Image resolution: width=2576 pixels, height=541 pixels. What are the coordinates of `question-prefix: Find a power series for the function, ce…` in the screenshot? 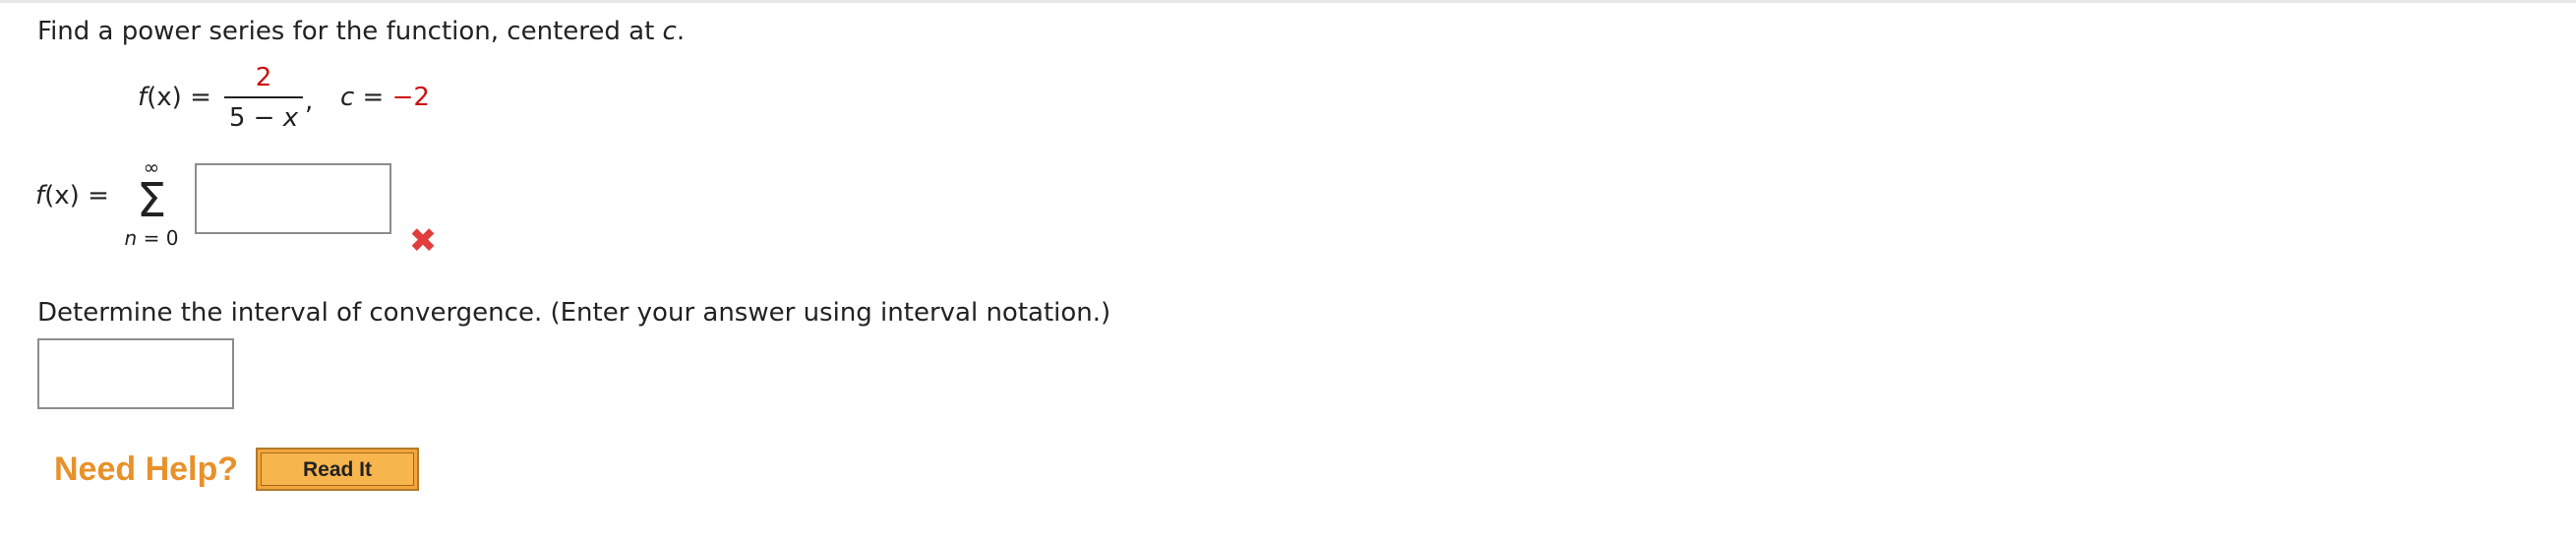 It's located at (350, 31).